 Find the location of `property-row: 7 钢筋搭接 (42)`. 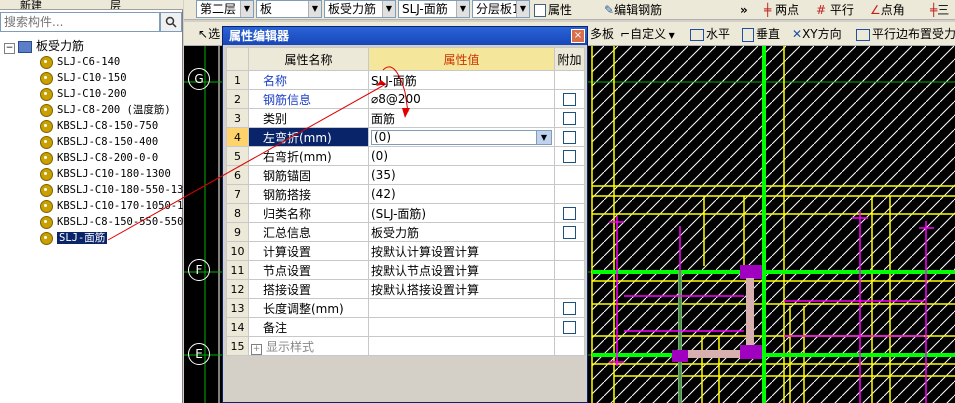

property-row: 7 钢筋搭接 (42) is located at coordinates (405, 194).